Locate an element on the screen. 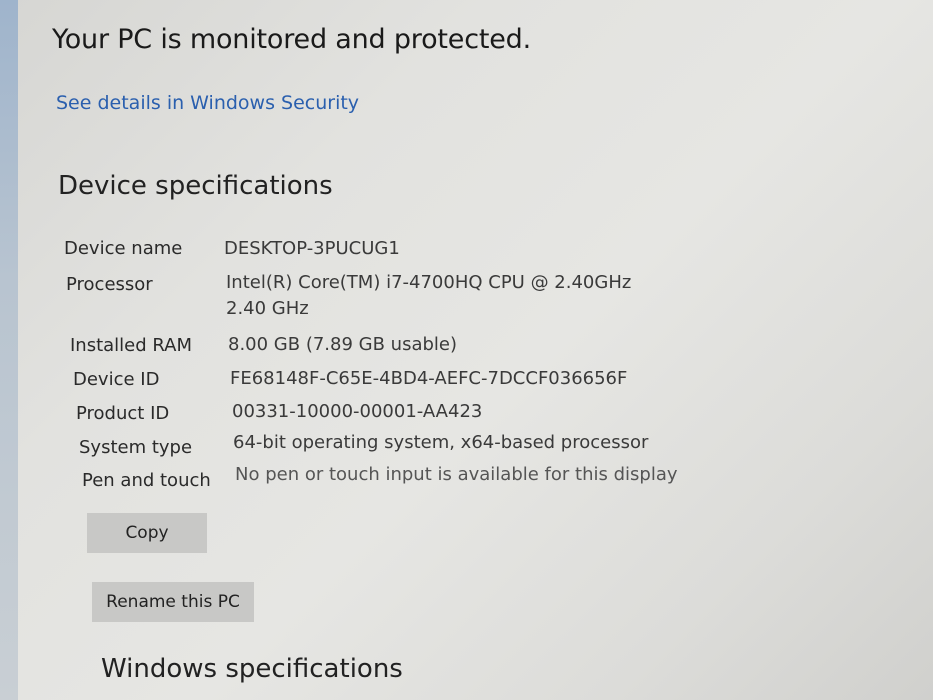 This screenshot has width=933, height=700. spec-label: Device name is located at coordinates (123, 248).